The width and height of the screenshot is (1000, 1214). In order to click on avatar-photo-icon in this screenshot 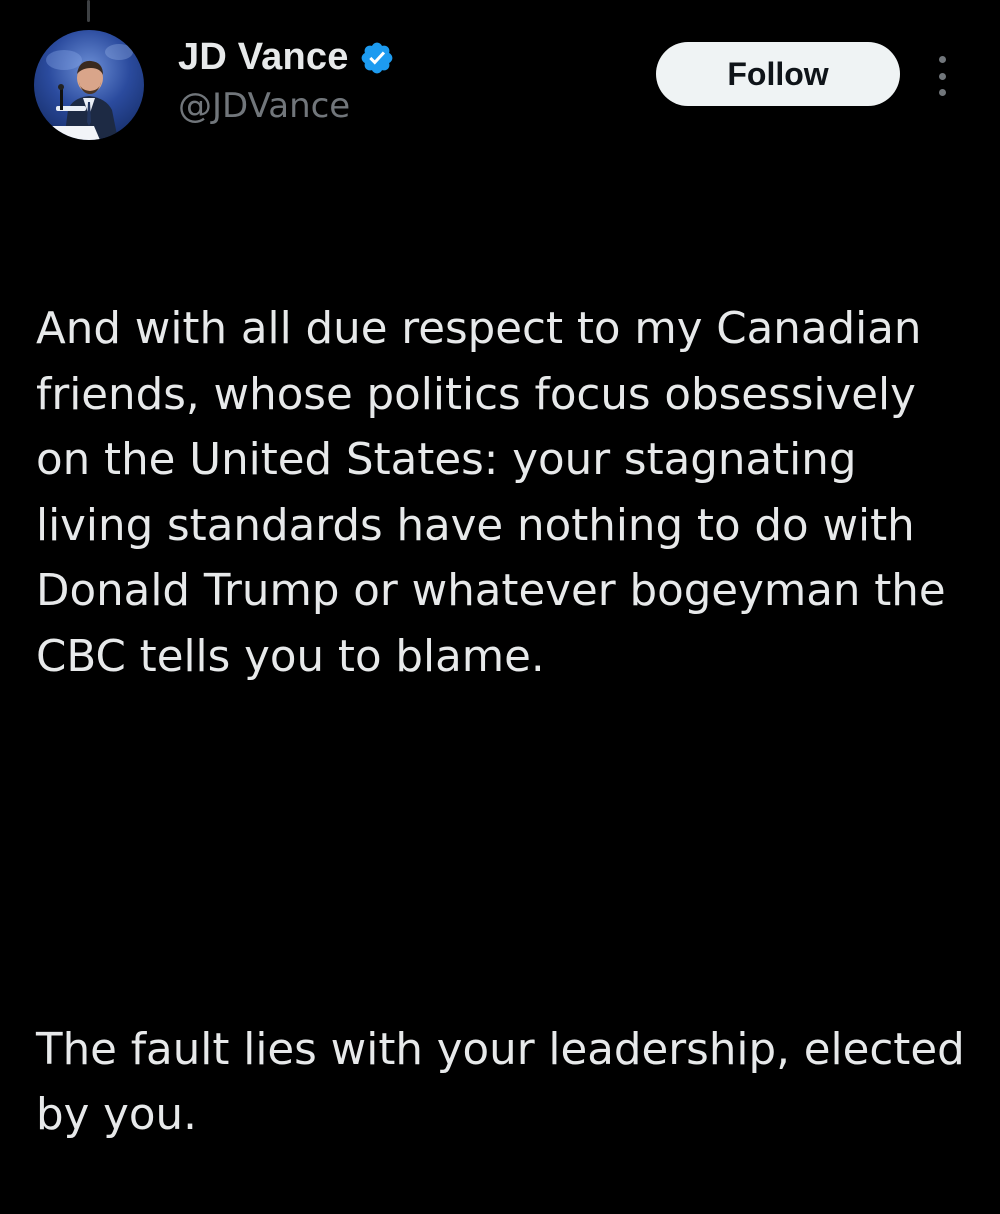, I will do `click(87, 92)`.